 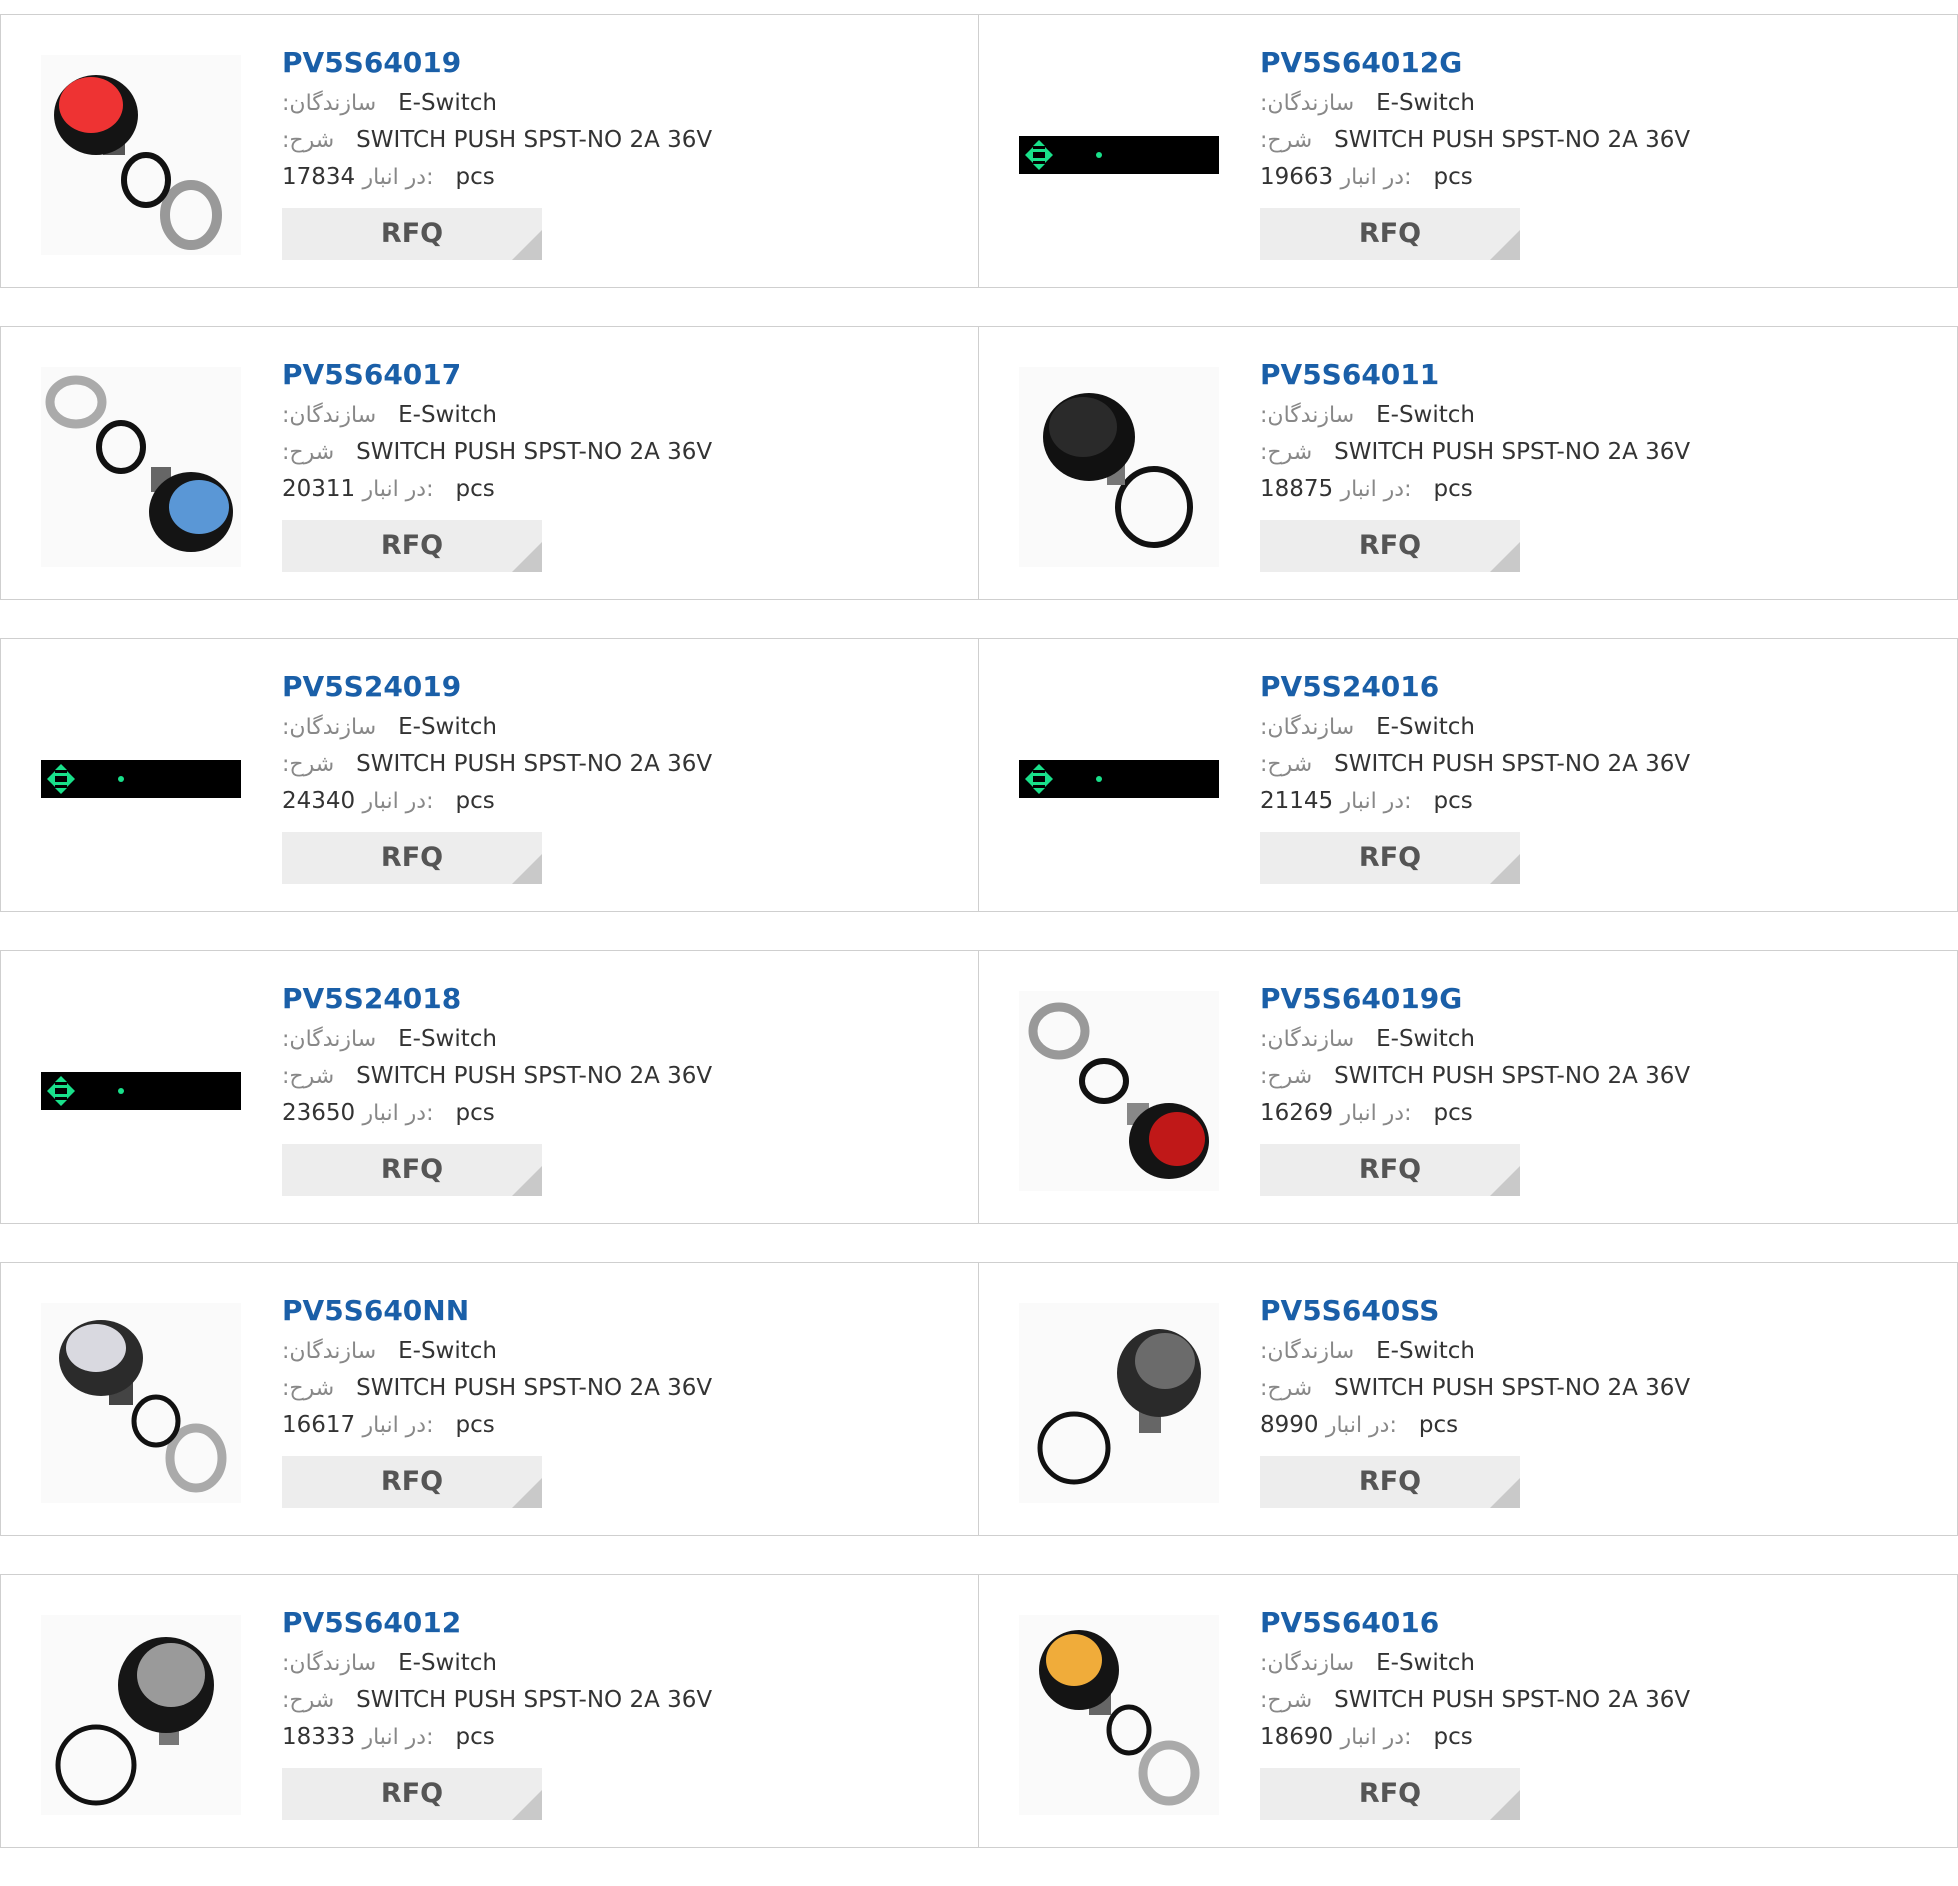 I want to click on product-title-link: PV5S64012G, so click(x=1475, y=65).